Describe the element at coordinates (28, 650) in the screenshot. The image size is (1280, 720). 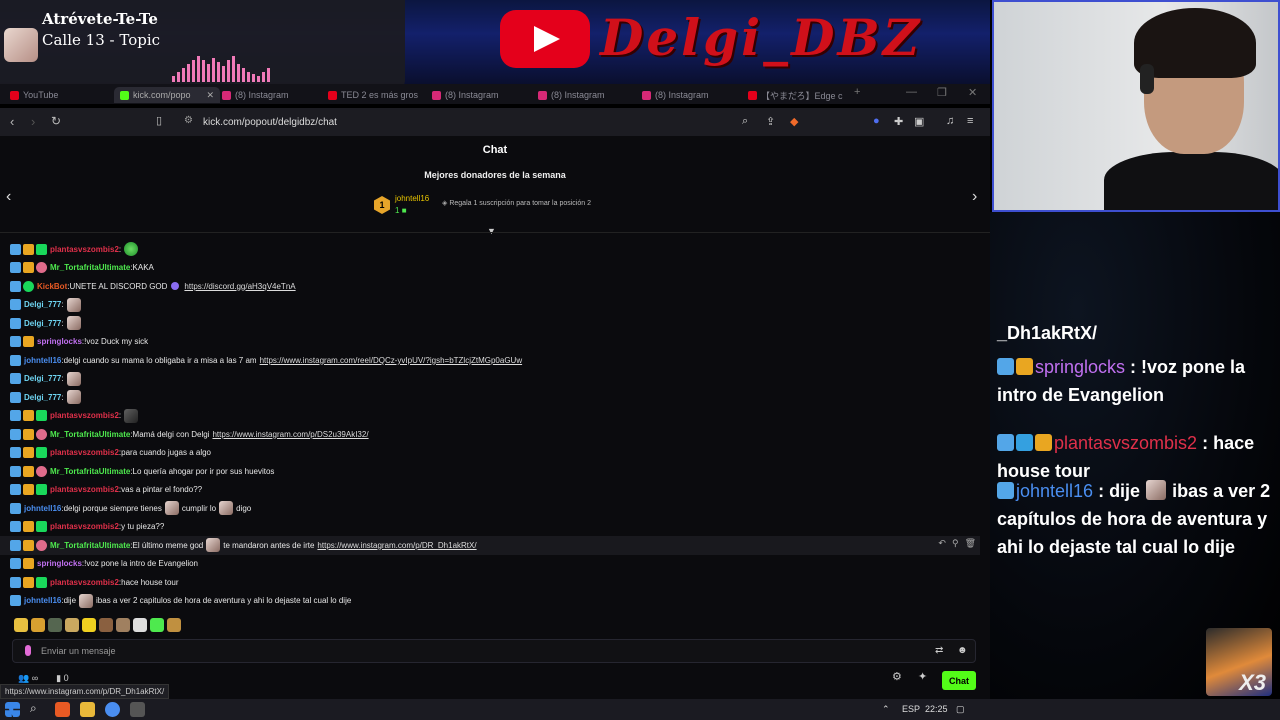
I see `mic-icon` at that location.